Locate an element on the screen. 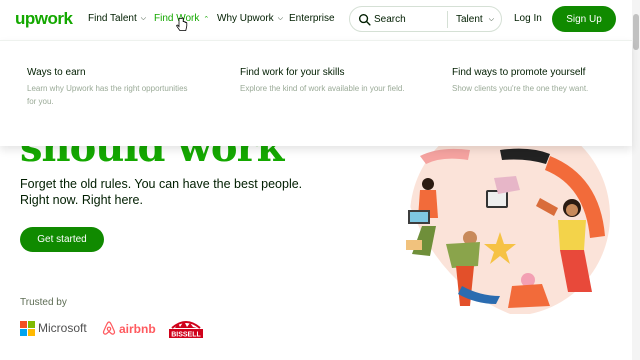 The height and width of the screenshot is (360, 640). nav-find-talent: Find Talent ⌵ is located at coordinates (117, 18).